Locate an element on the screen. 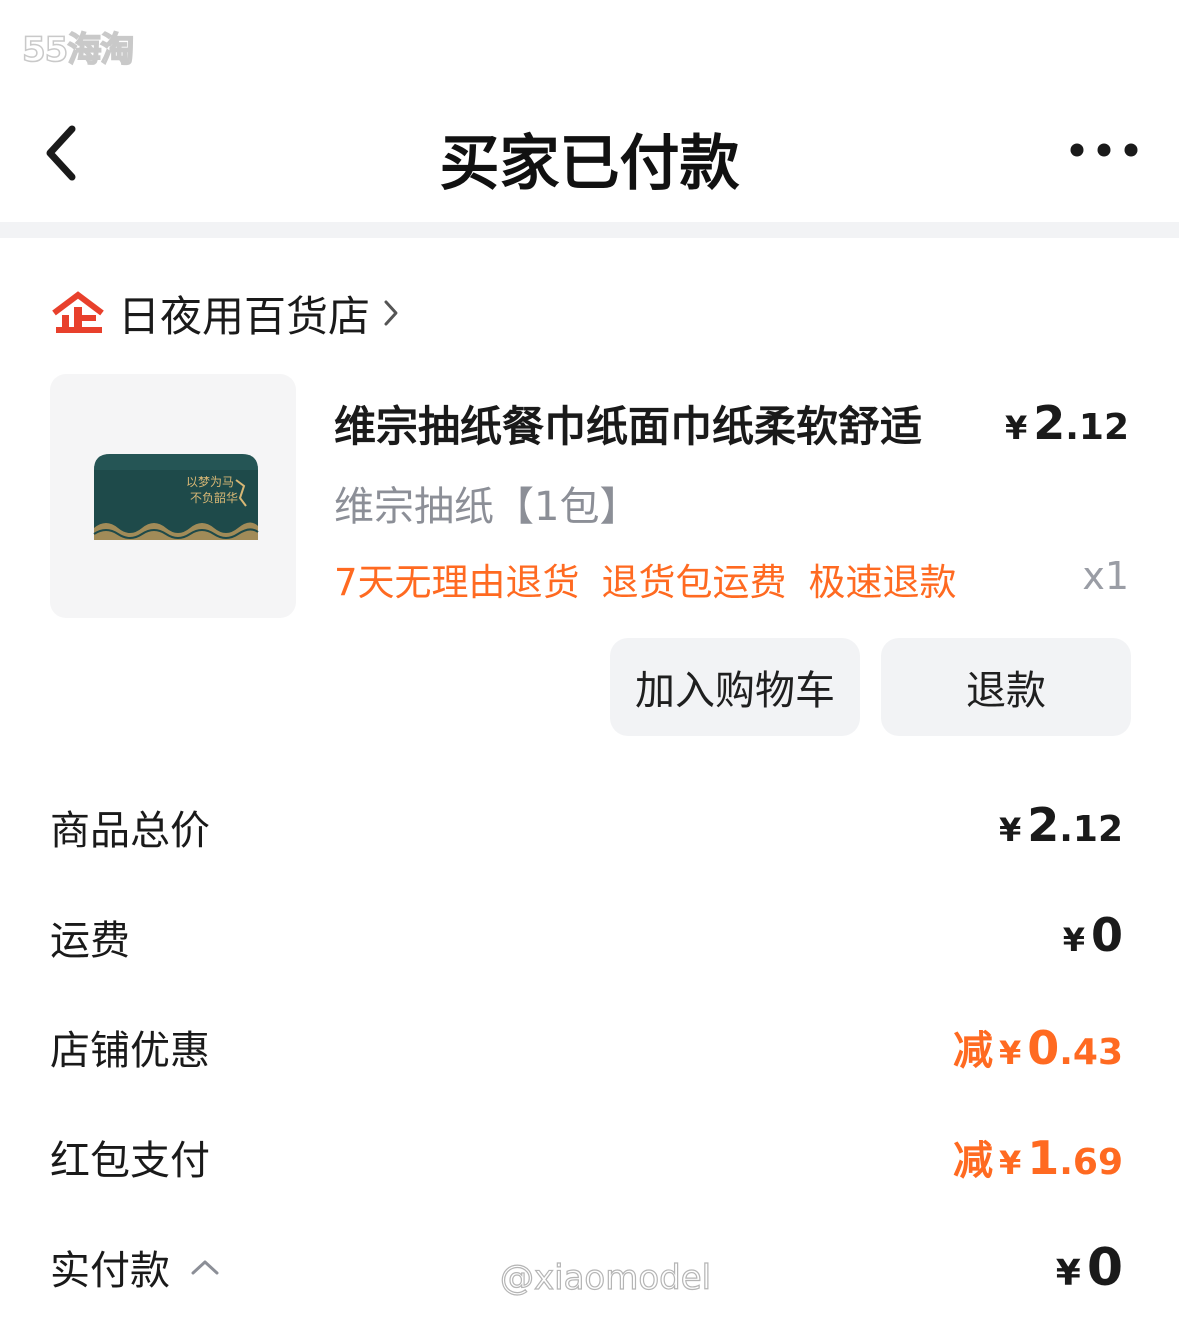 The width and height of the screenshot is (1179, 1329). refund-button: 退款 is located at coordinates (1006, 687).